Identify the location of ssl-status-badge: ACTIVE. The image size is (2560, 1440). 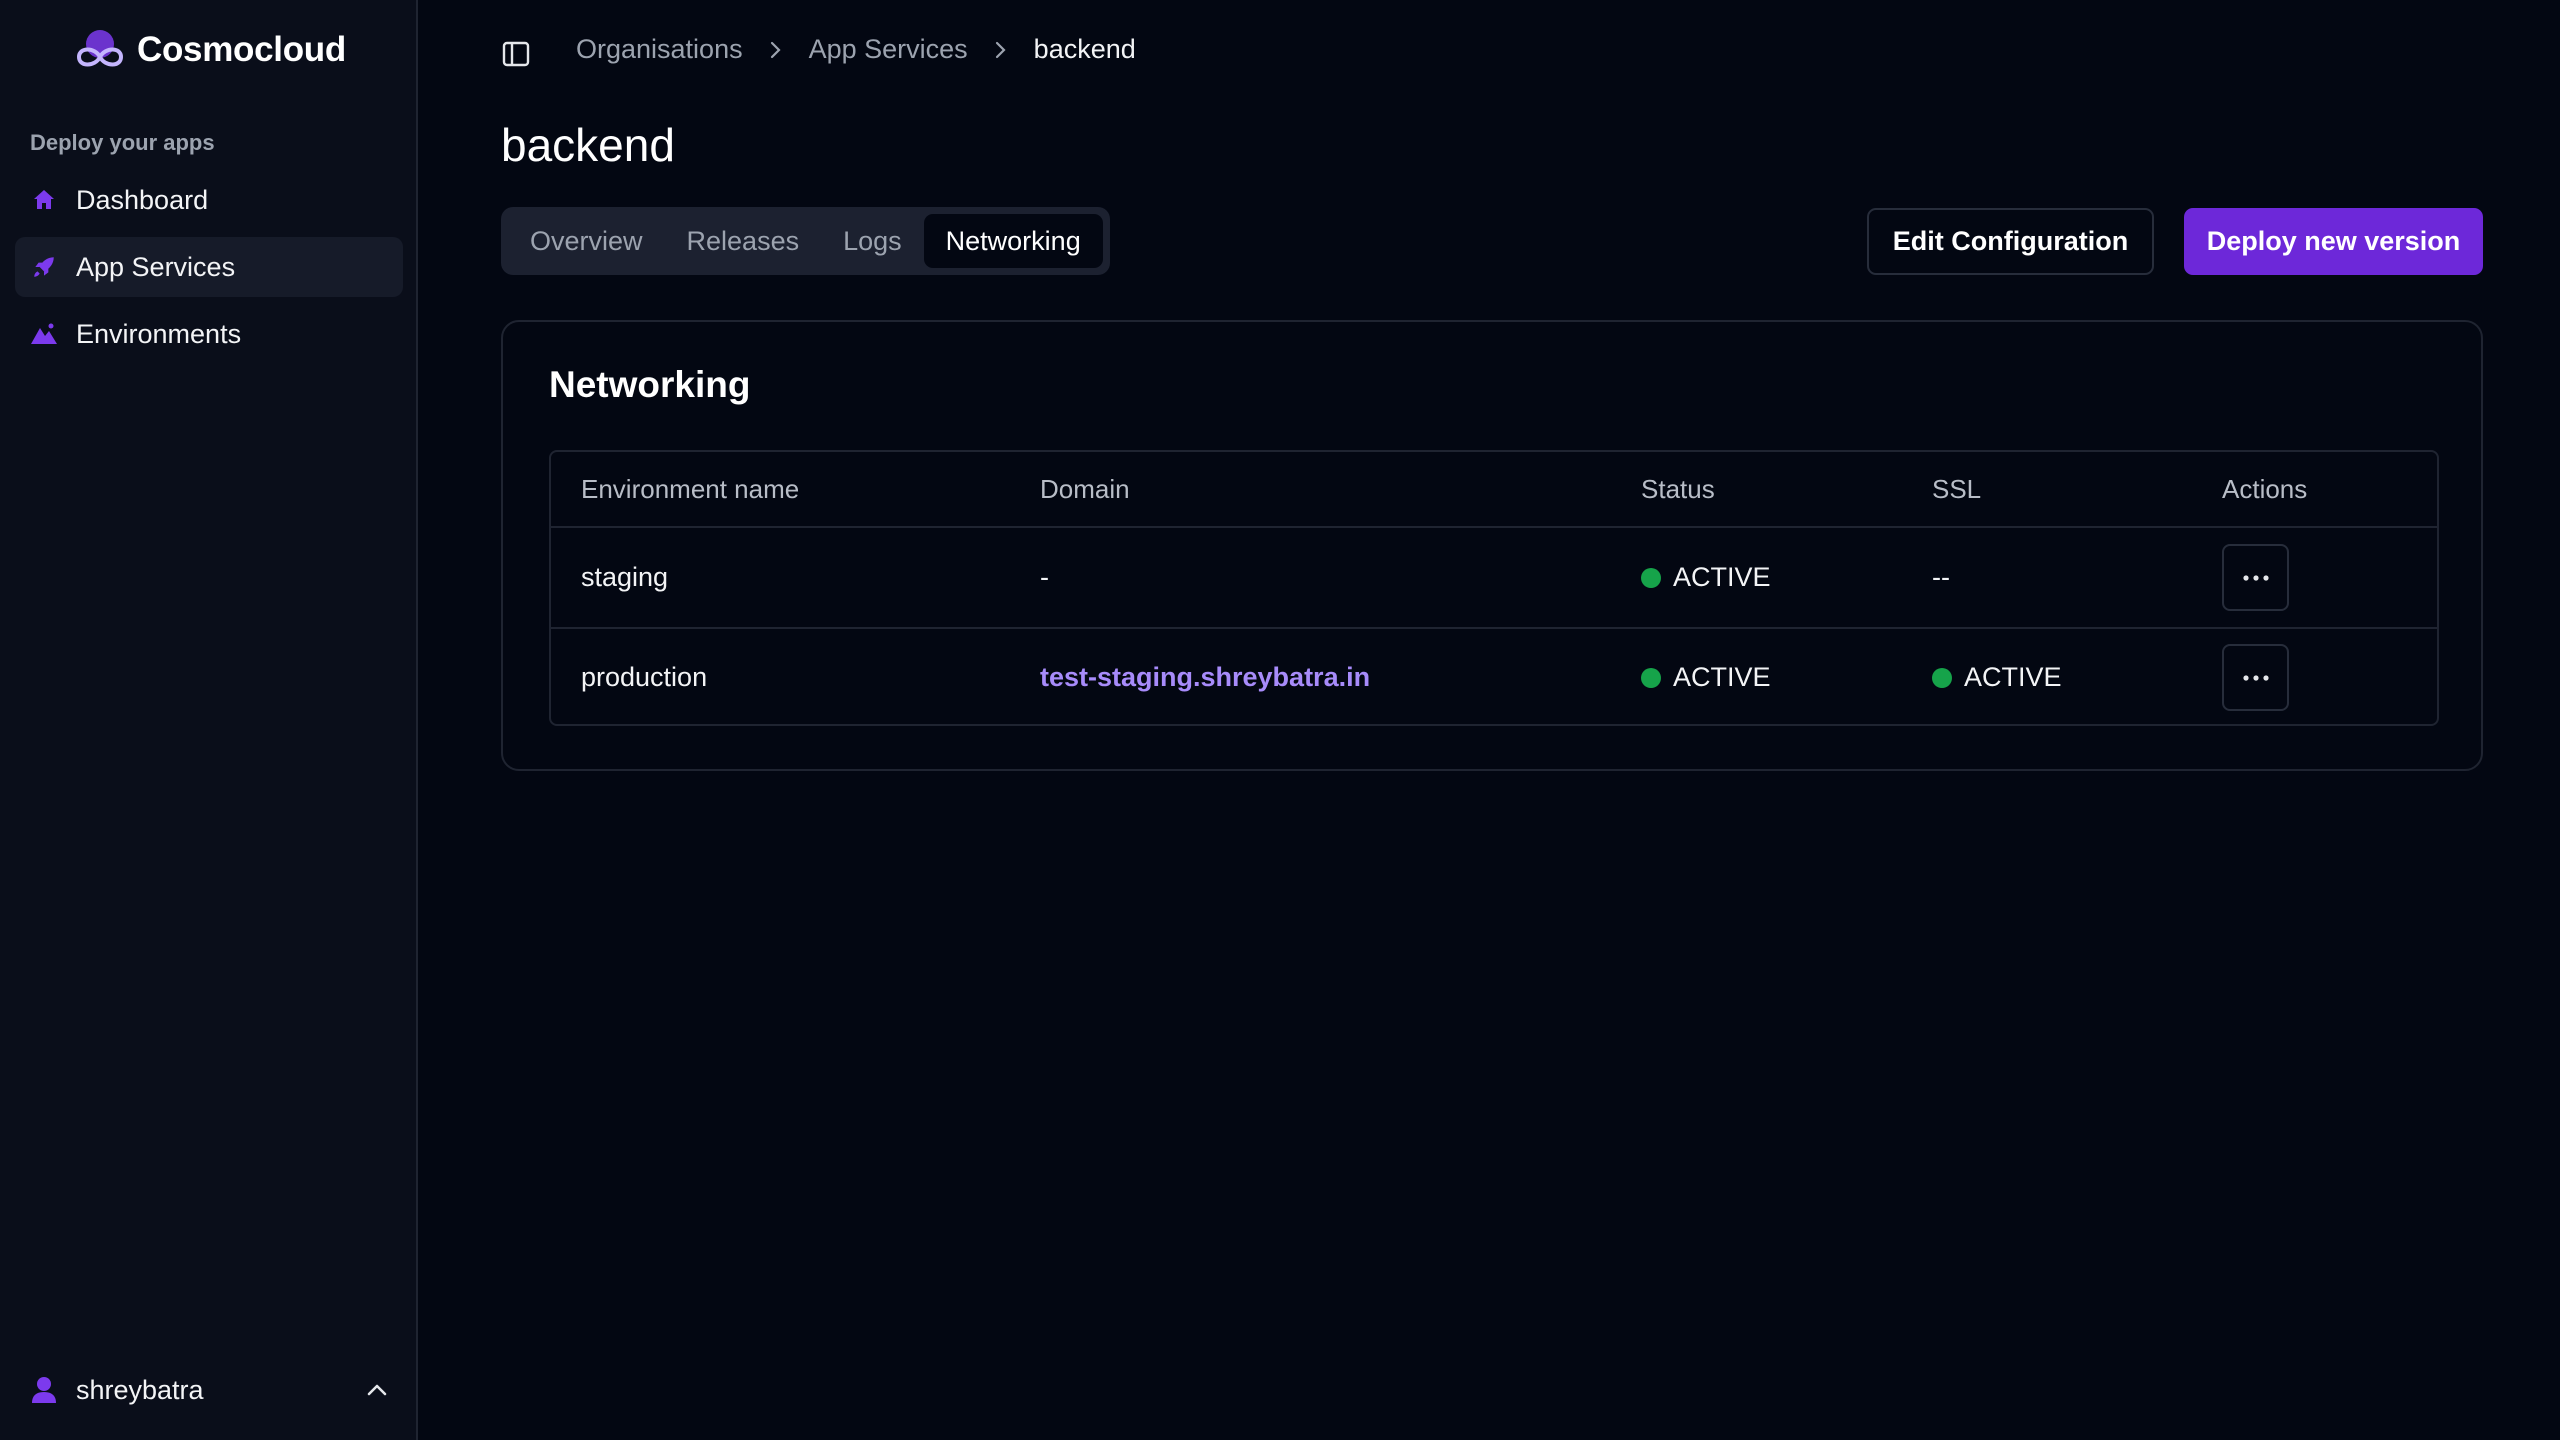
(2013, 677).